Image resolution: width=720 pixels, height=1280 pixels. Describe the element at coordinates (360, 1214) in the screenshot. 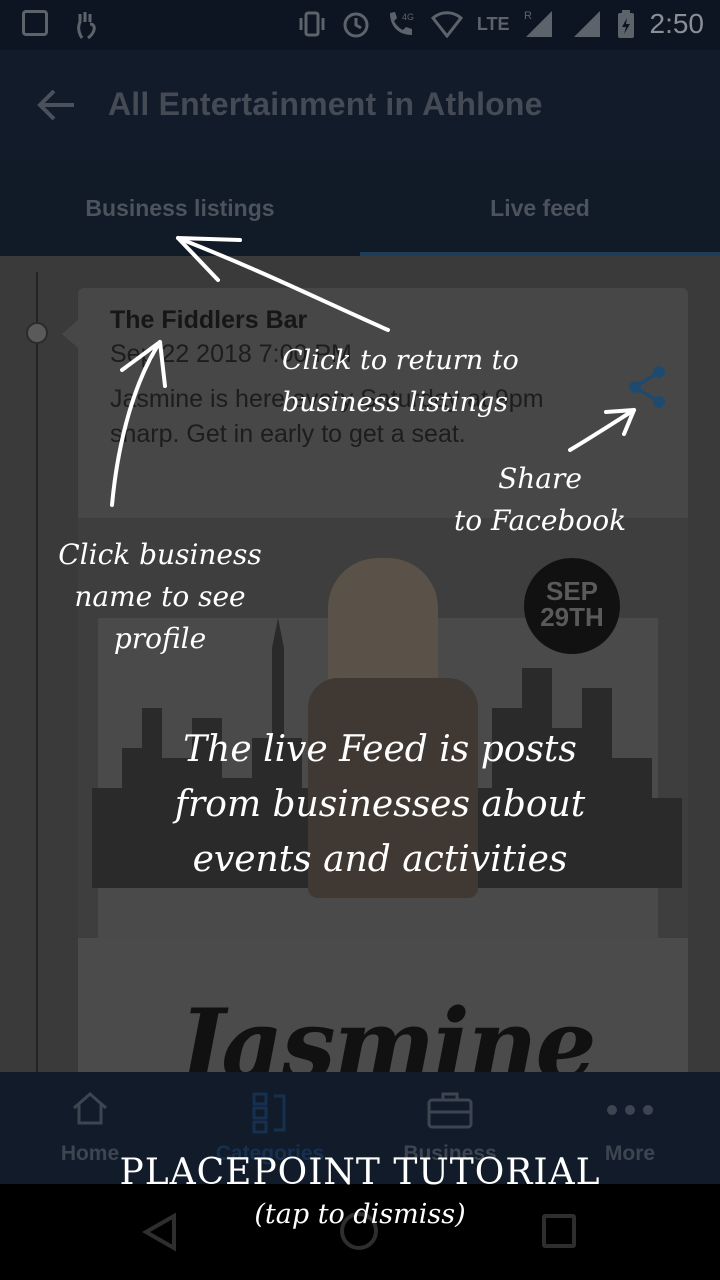

I see `tutorial-dismiss-hint: (tap to dismiss)` at that location.